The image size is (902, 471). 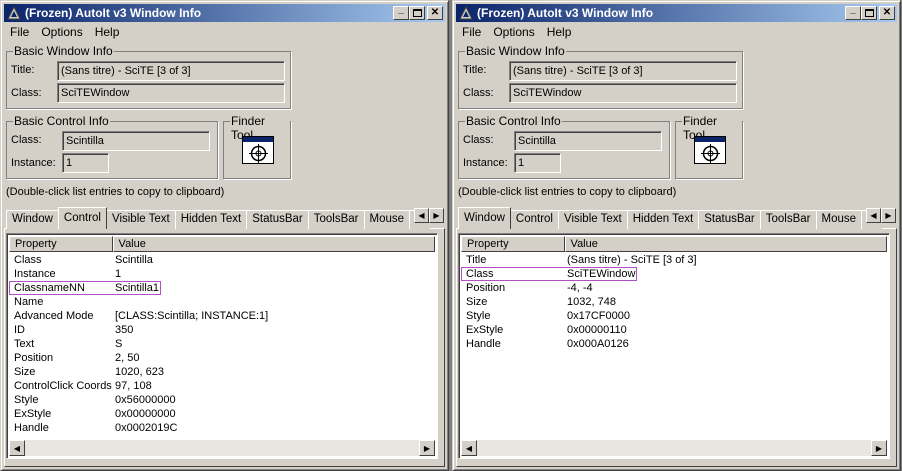 What do you see at coordinates (222, 358) in the screenshot?
I see `list-item: Position 2, 50` at bounding box center [222, 358].